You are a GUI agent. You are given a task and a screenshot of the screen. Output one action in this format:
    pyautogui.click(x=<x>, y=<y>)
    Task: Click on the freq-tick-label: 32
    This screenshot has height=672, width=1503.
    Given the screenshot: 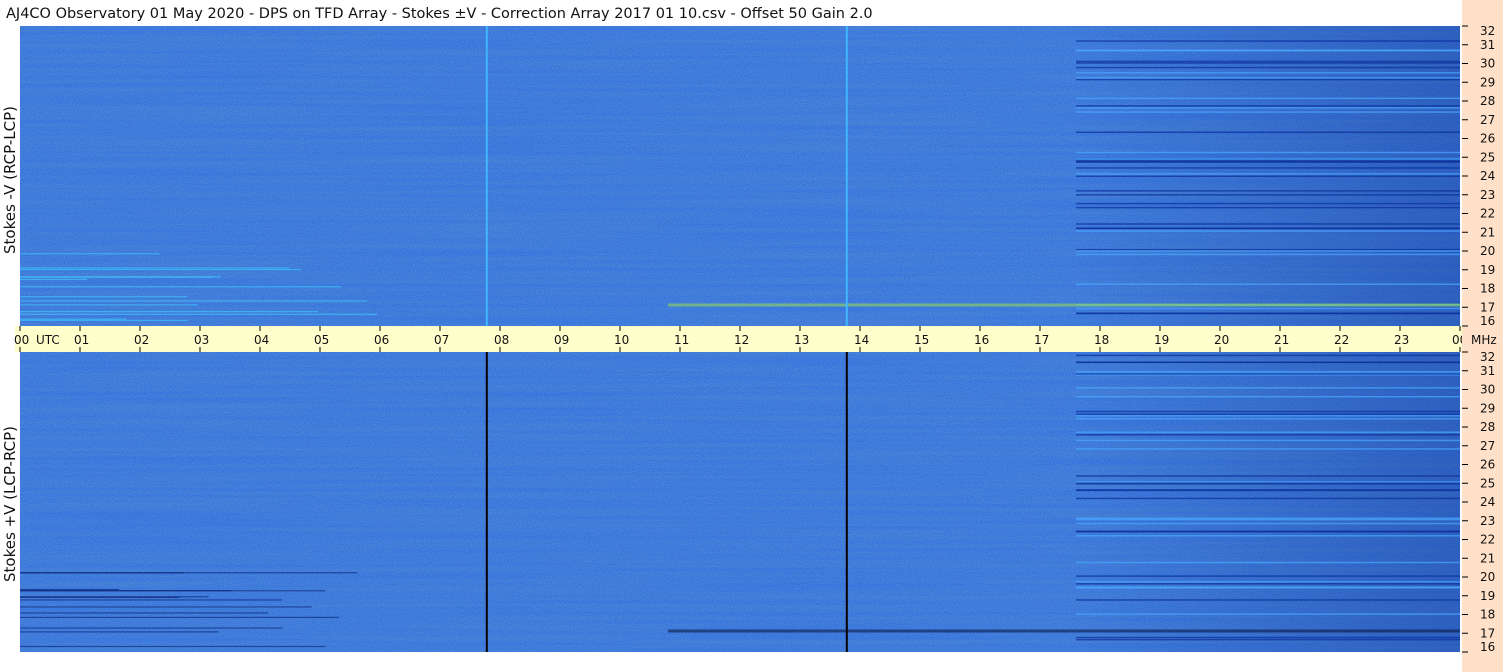 What is the action you would take?
    pyautogui.click(x=1487, y=31)
    